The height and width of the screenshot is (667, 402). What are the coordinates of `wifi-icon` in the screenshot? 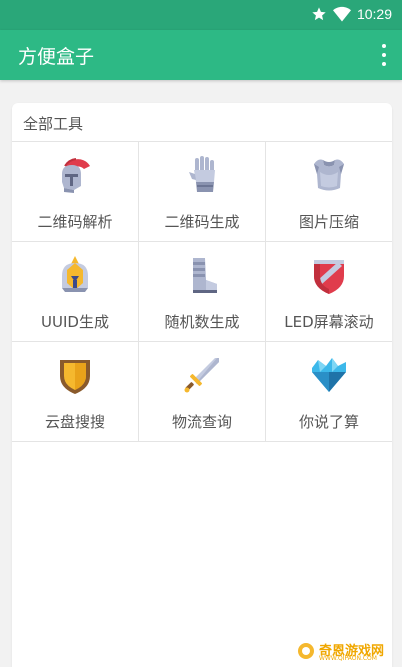 It's located at (341, 14).